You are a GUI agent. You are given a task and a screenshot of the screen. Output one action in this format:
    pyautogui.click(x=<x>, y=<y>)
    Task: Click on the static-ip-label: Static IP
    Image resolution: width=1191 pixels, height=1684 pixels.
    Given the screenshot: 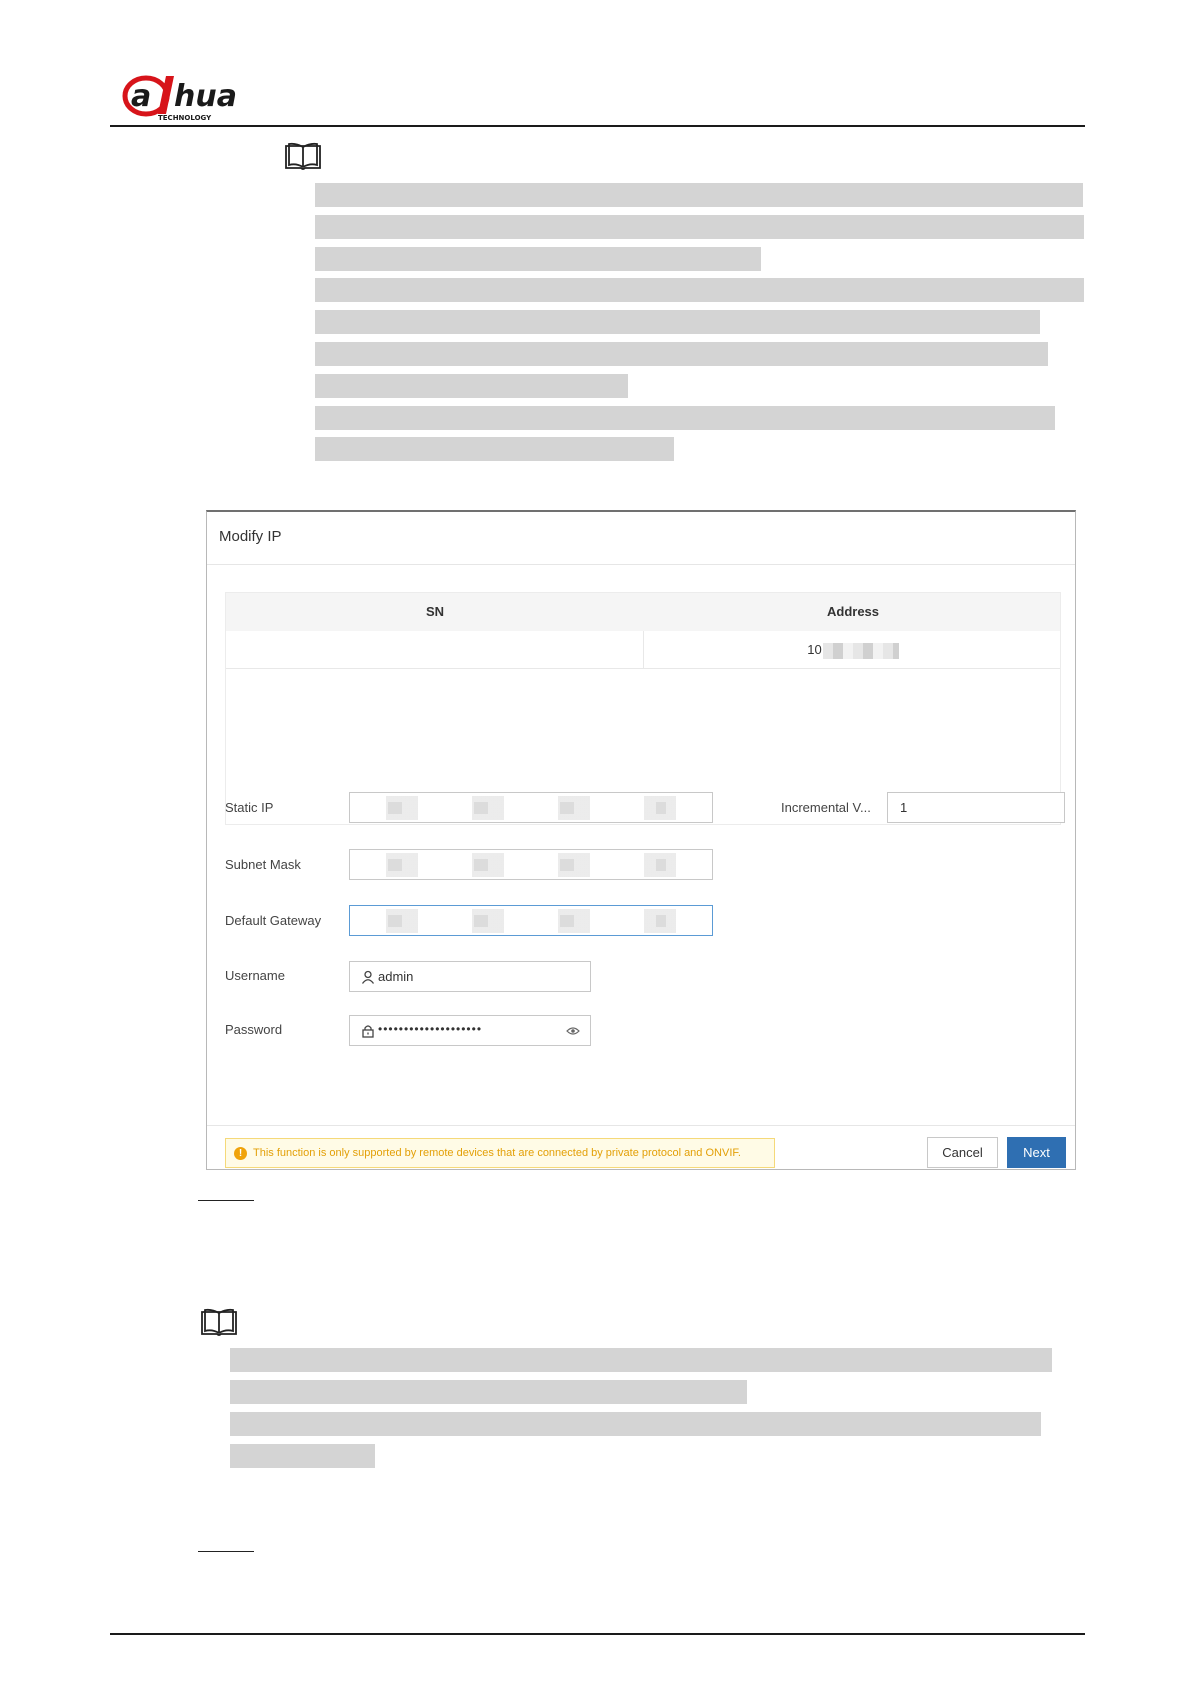 What is the action you would take?
    pyautogui.click(x=249, y=807)
    